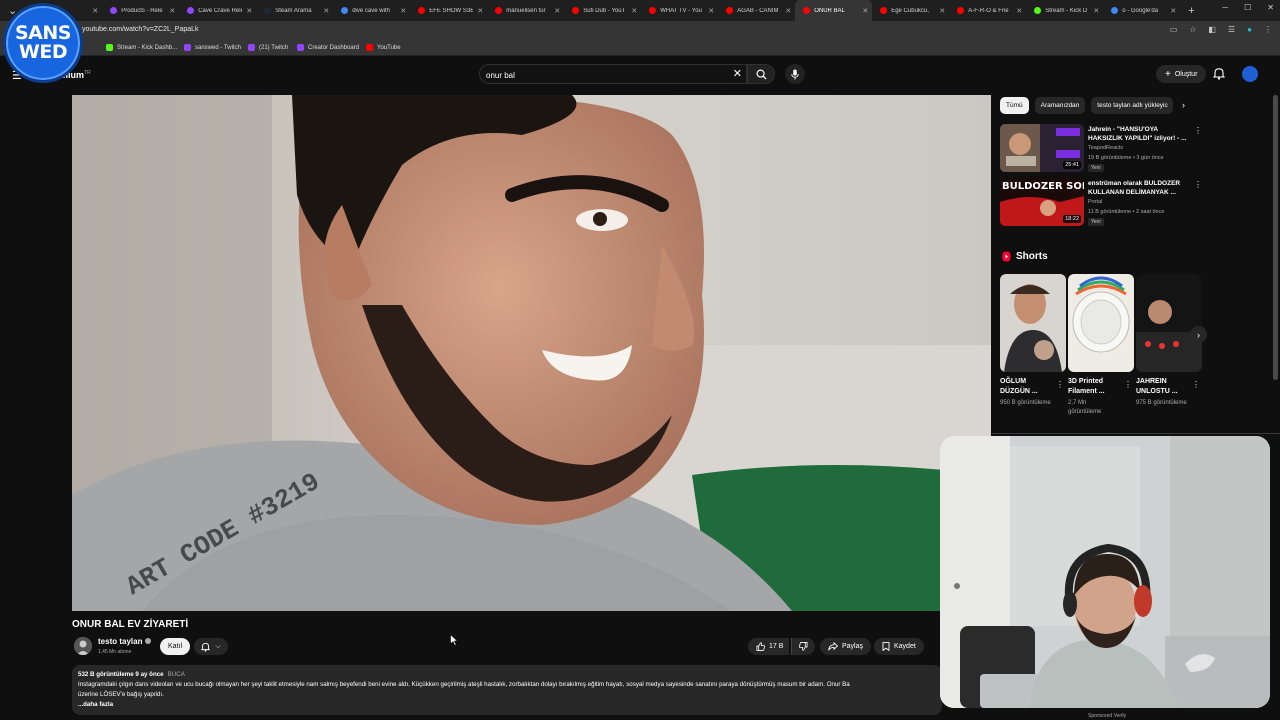 The image size is (1280, 720). I want to click on tab-label: Cave Crave Rele, so click(220, 10).